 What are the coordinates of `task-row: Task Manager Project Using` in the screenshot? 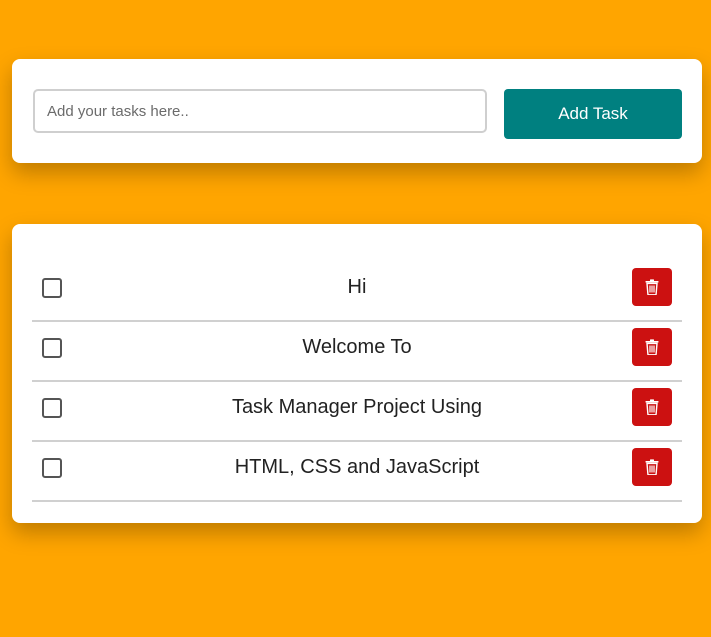 It's located at (357, 412).